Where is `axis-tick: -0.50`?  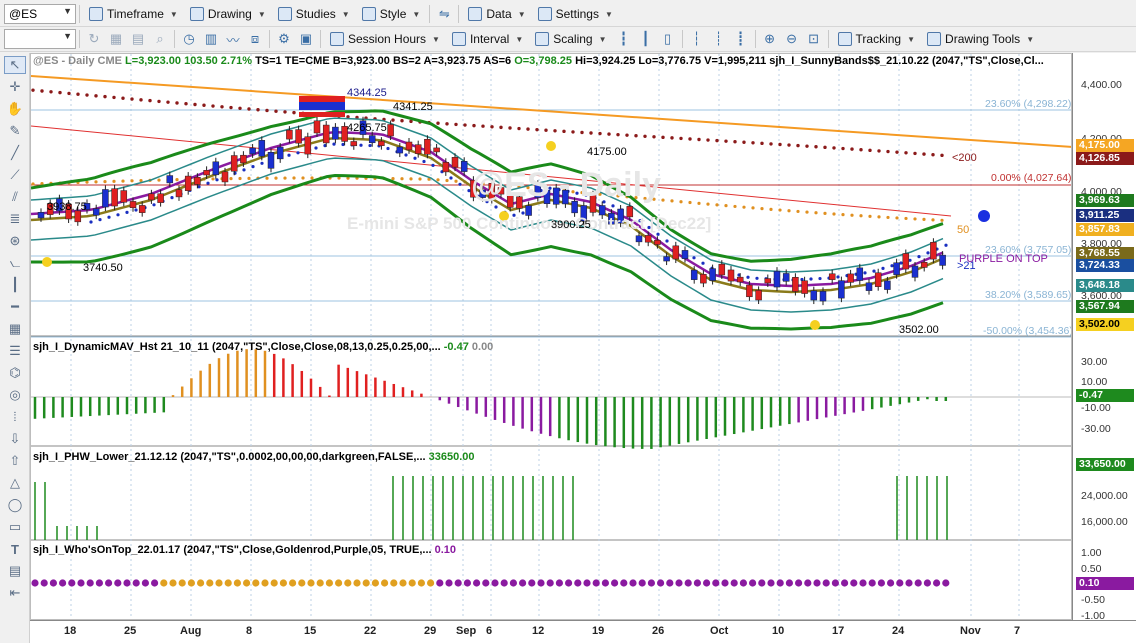 axis-tick: -0.50 is located at coordinates (1093, 600).